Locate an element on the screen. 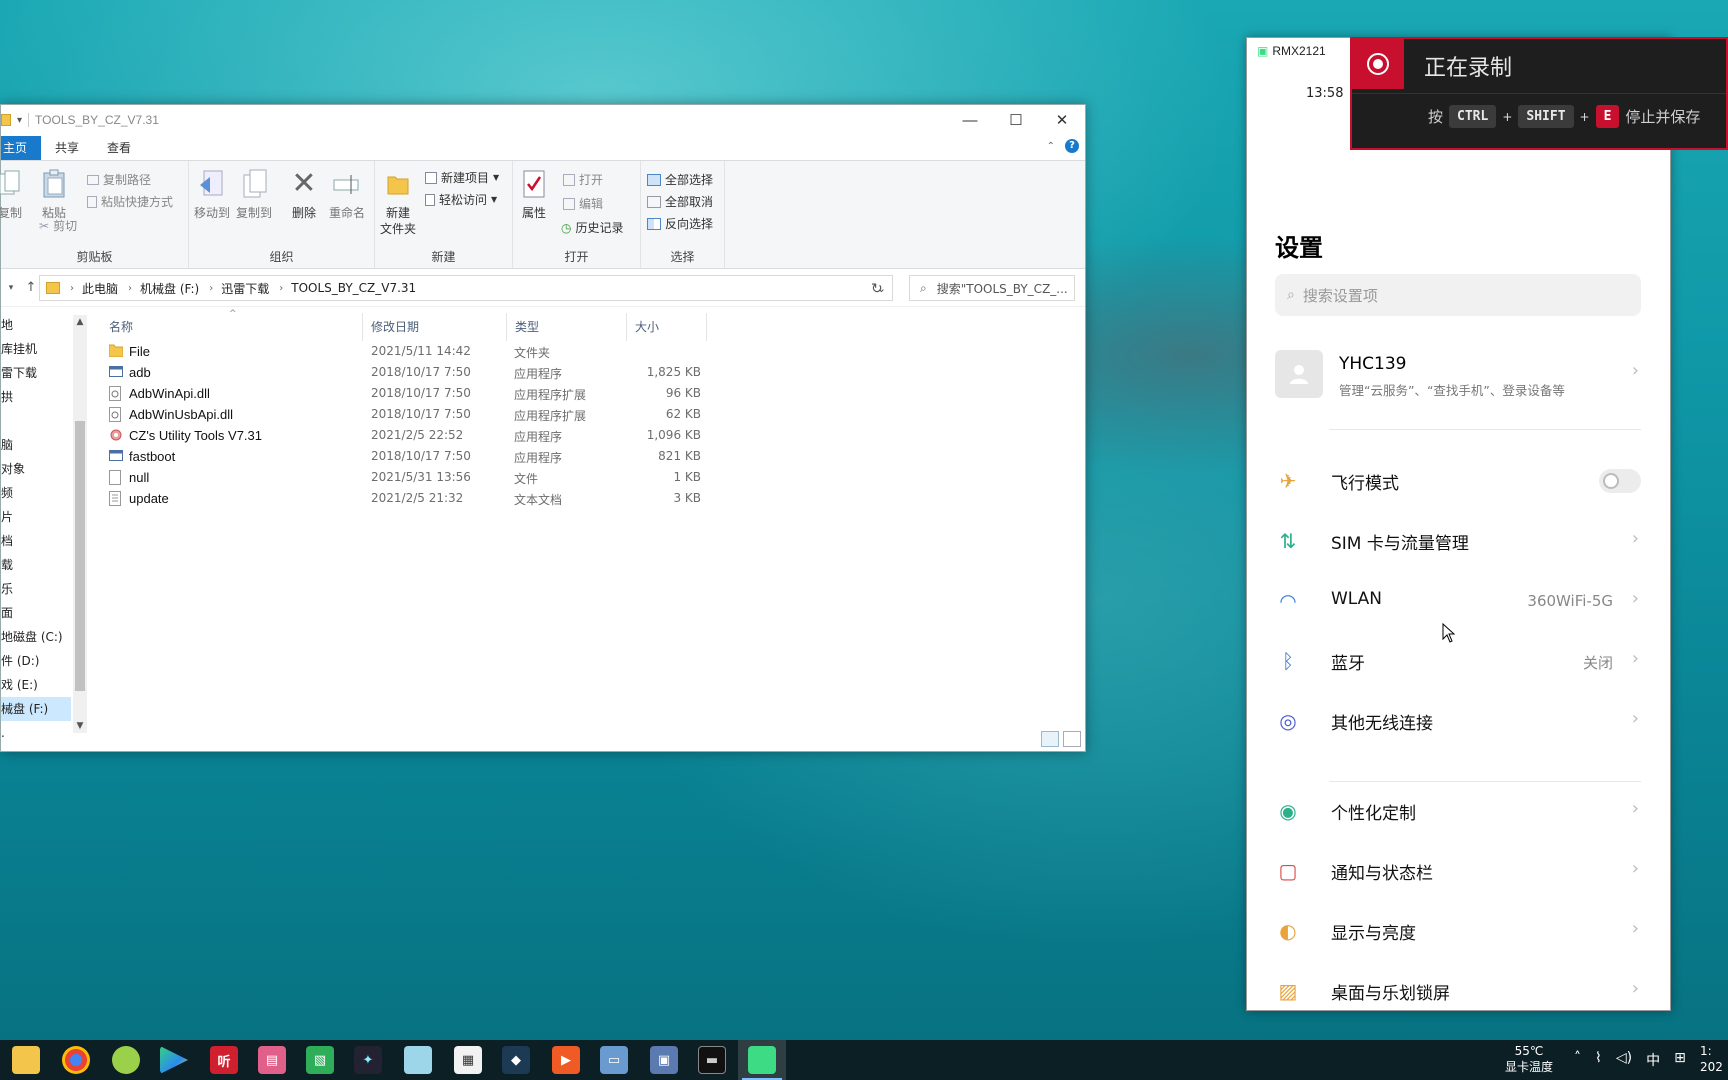 This screenshot has height=1080, width=1728. app-taskbar-icon: ◆ is located at coordinates (516, 1060).